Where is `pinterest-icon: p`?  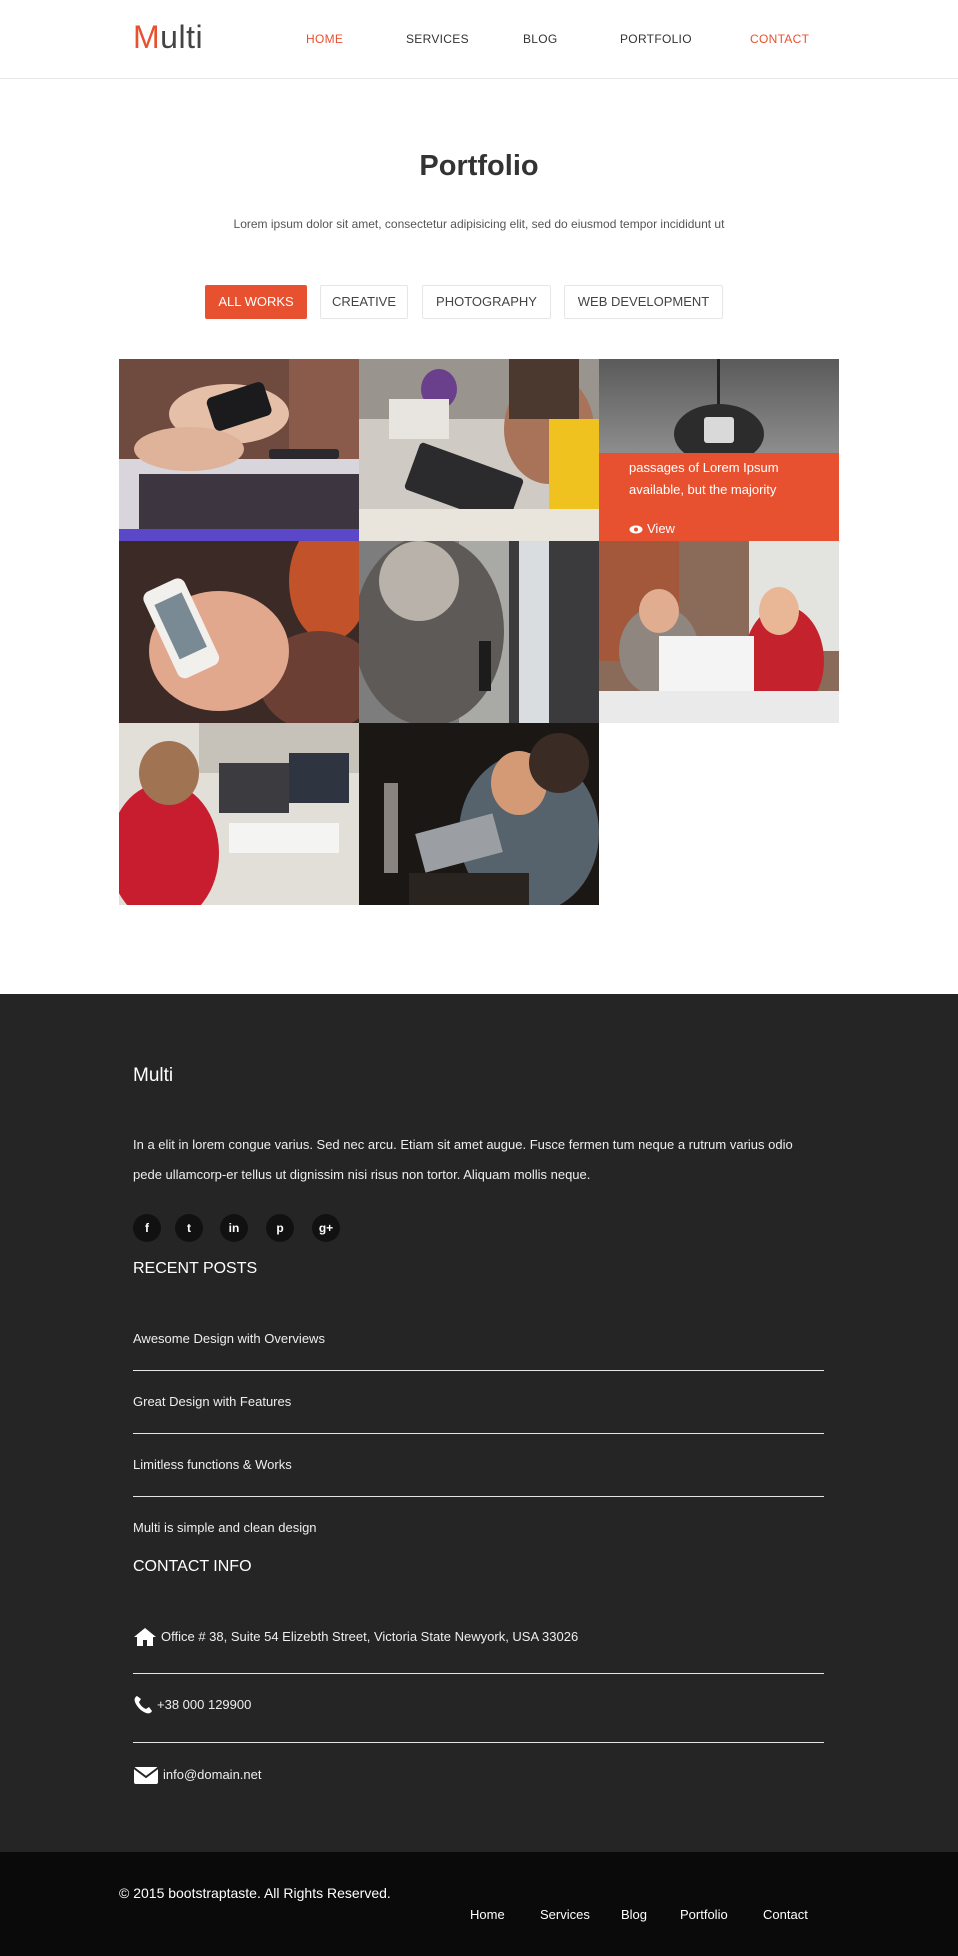
pinterest-icon: p is located at coordinates (280, 1228).